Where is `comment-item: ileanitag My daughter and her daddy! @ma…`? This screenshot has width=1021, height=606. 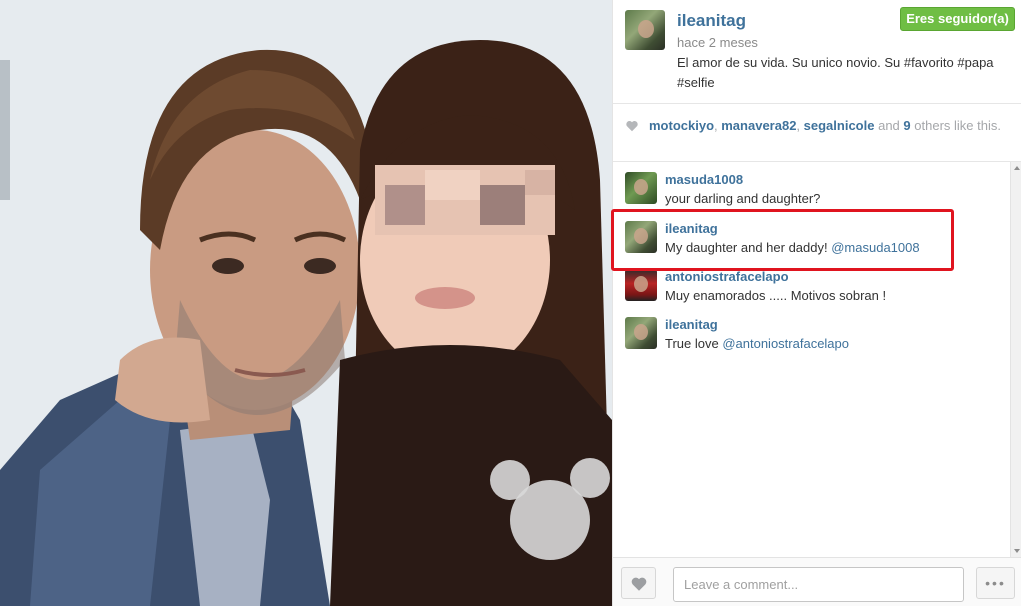
comment-item: ileanitag My daughter and her daddy! @ma… is located at coordinates (811, 233).